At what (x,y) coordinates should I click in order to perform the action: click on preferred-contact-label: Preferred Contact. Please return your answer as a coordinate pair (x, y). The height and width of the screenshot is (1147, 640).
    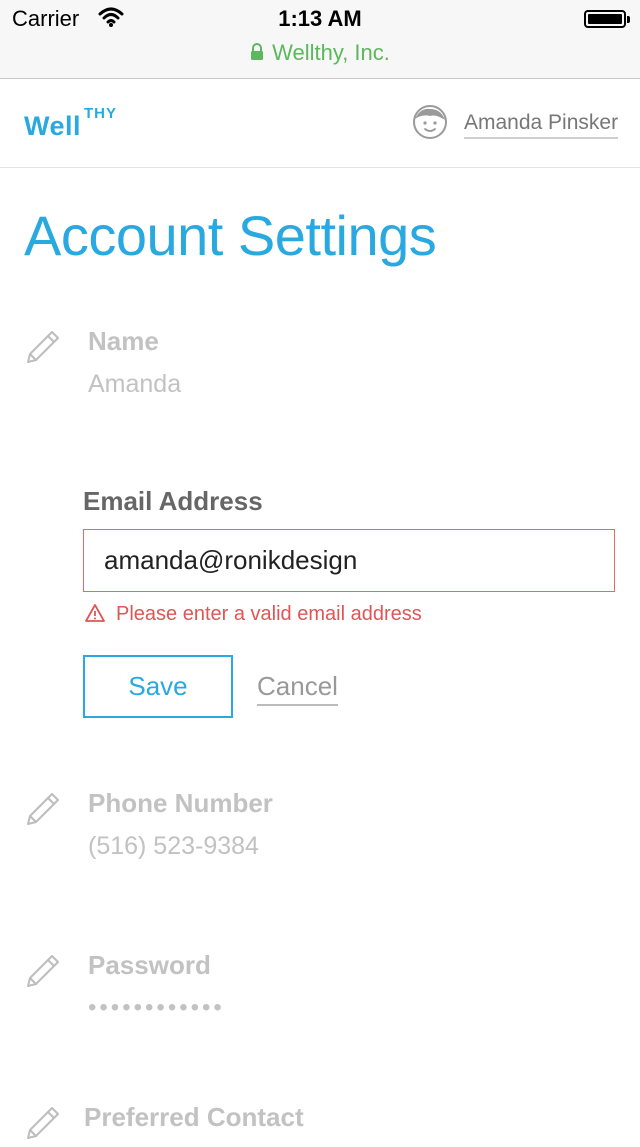
    Looking at the image, I should click on (194, 1117).